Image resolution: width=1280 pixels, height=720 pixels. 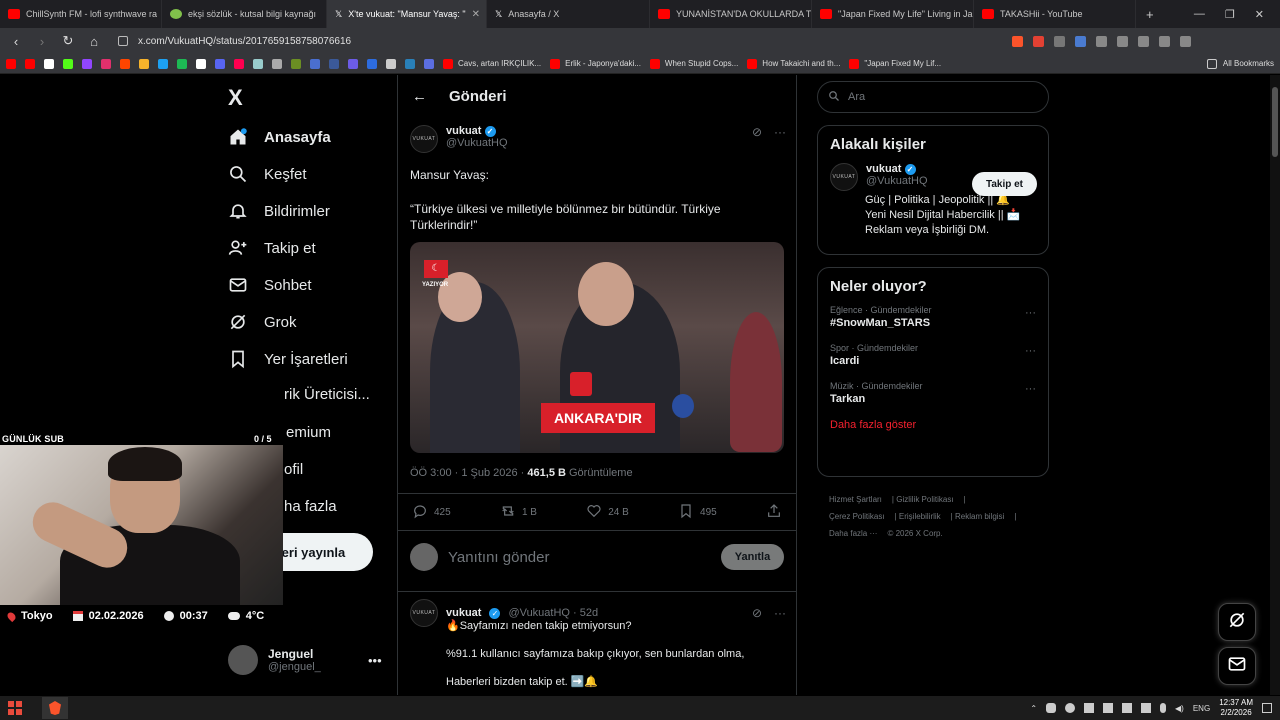 I want to click on browser-tab: "Japan Fixed My Life" Living in Japan, so click(x=893, y=14).